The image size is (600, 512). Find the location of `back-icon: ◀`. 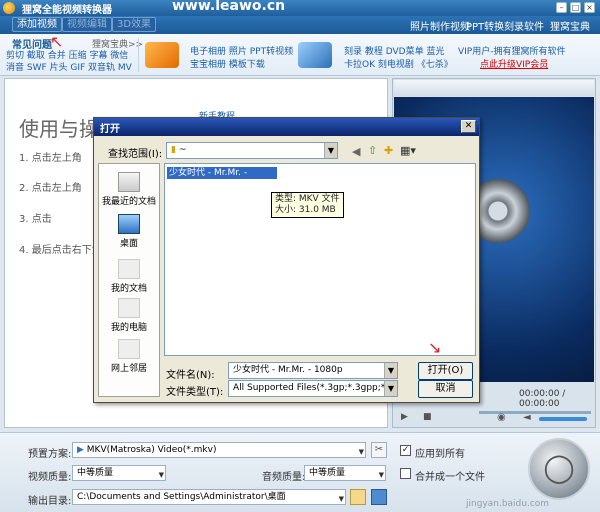

back-icon: ◀ is located at coordinates (356, 151).